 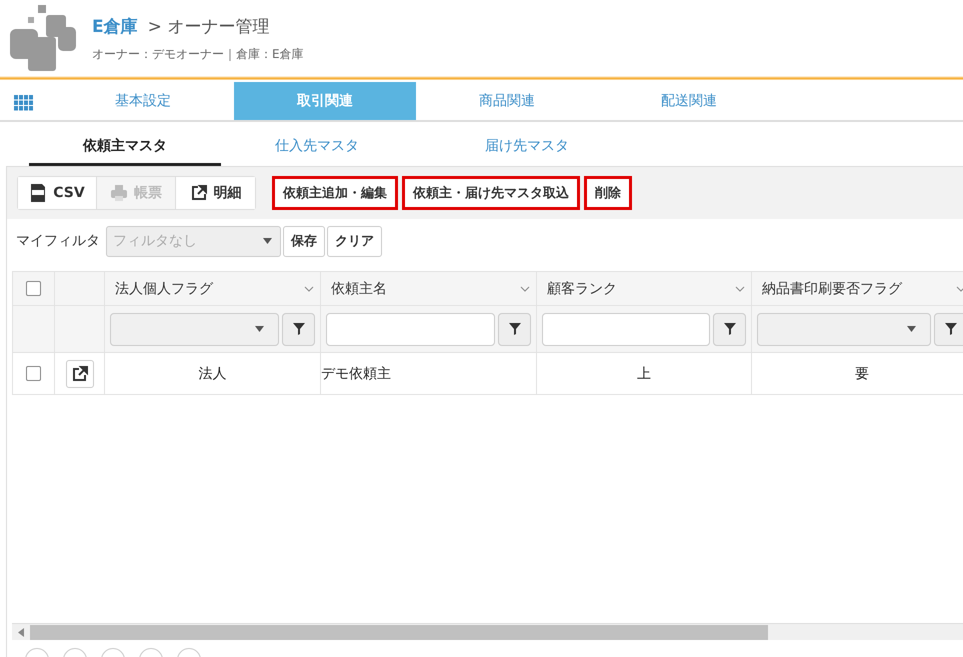 I want to click on action-button: 削除, so click(x=608, y=193).